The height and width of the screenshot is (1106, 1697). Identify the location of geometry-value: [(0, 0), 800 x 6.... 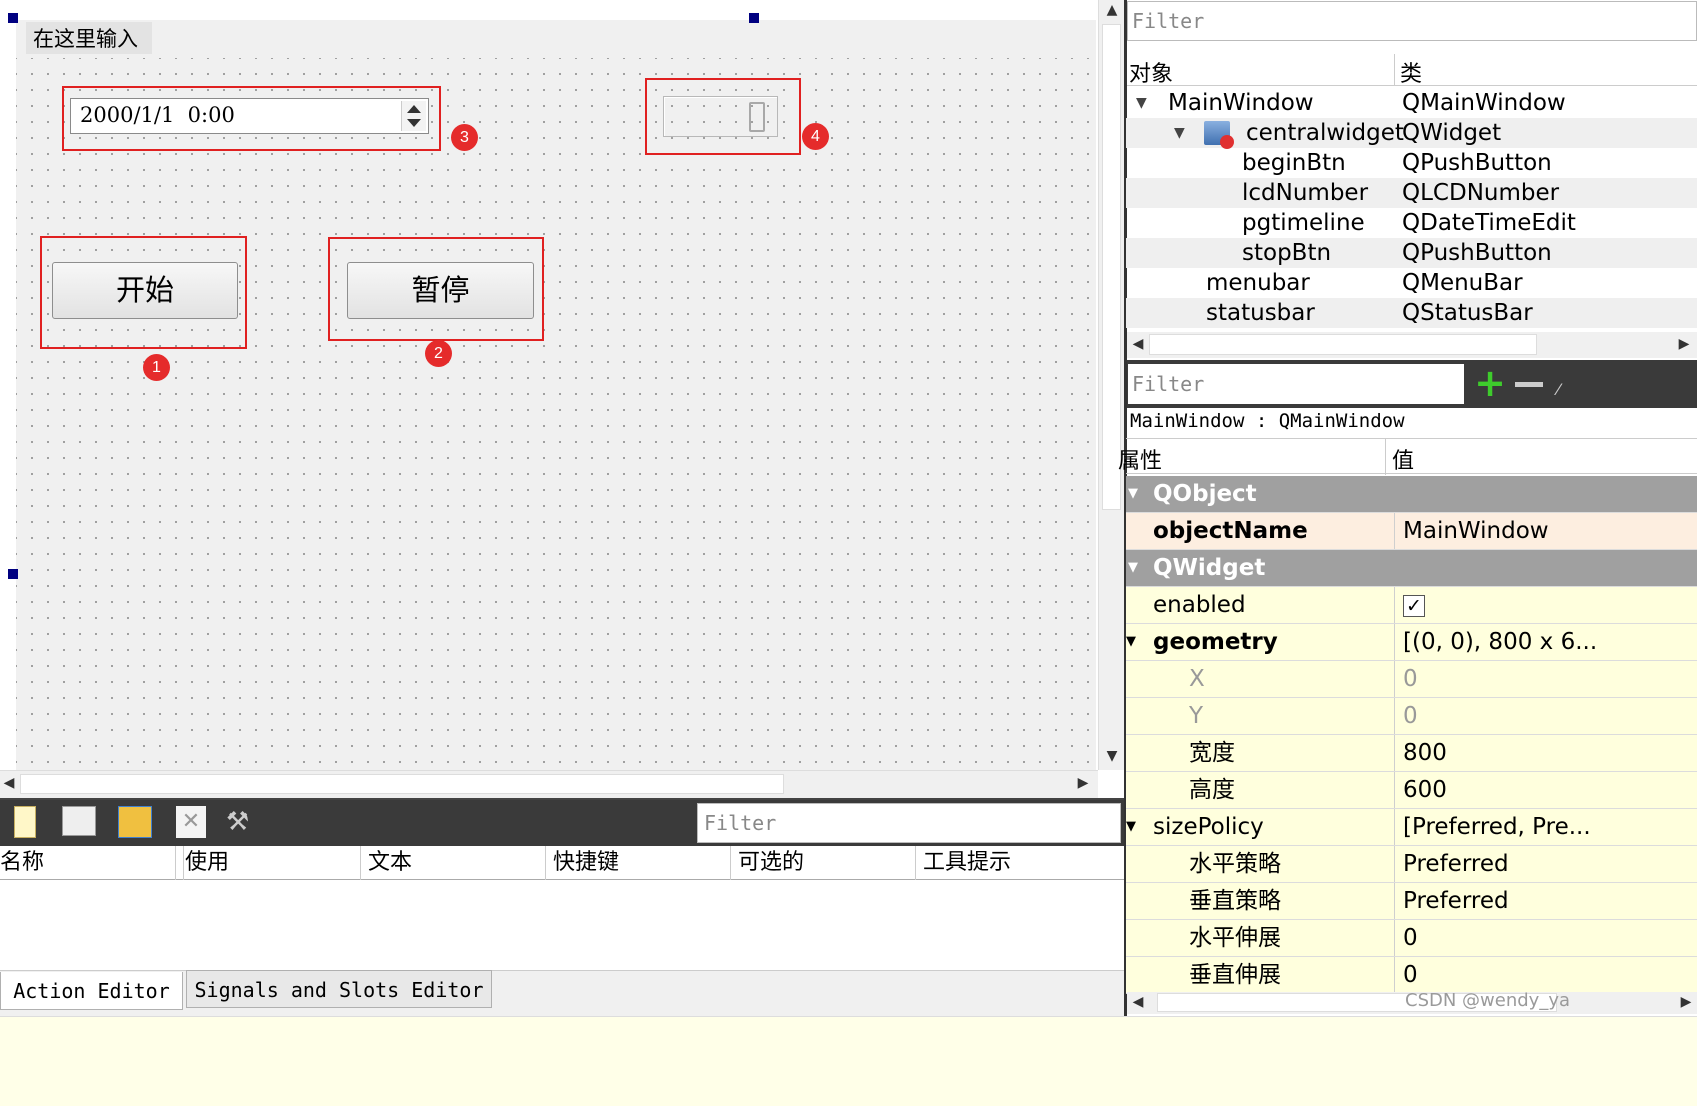
(1545, 642).